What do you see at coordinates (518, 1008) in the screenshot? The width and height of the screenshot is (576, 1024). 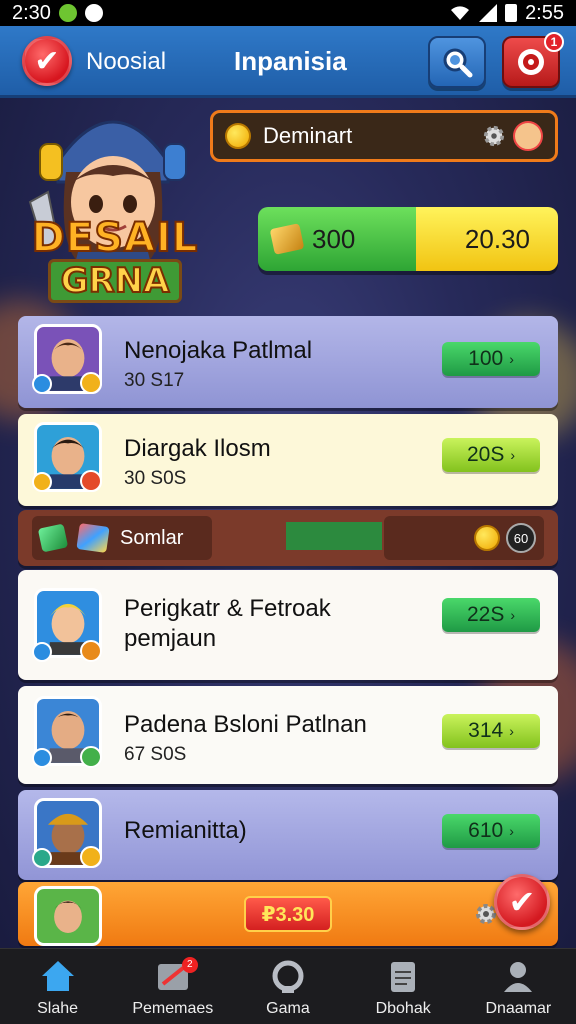 I see `nav-label: Dnaamar` at bounding box center [518, 1008].